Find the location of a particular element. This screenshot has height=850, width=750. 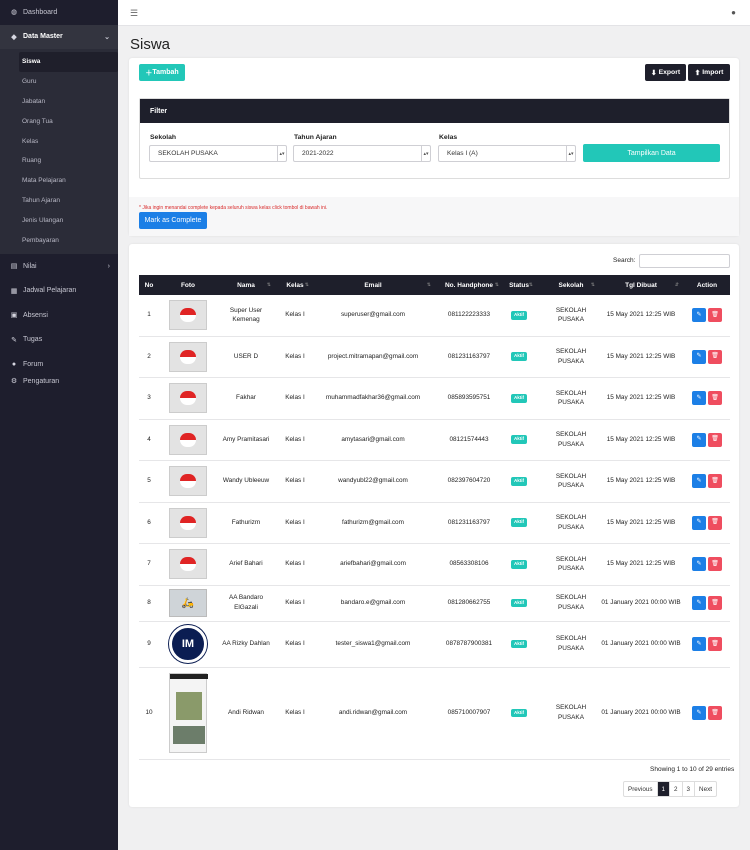

cell-email: andi.ridwan@gmail.com is located at coordinates (373, 713).